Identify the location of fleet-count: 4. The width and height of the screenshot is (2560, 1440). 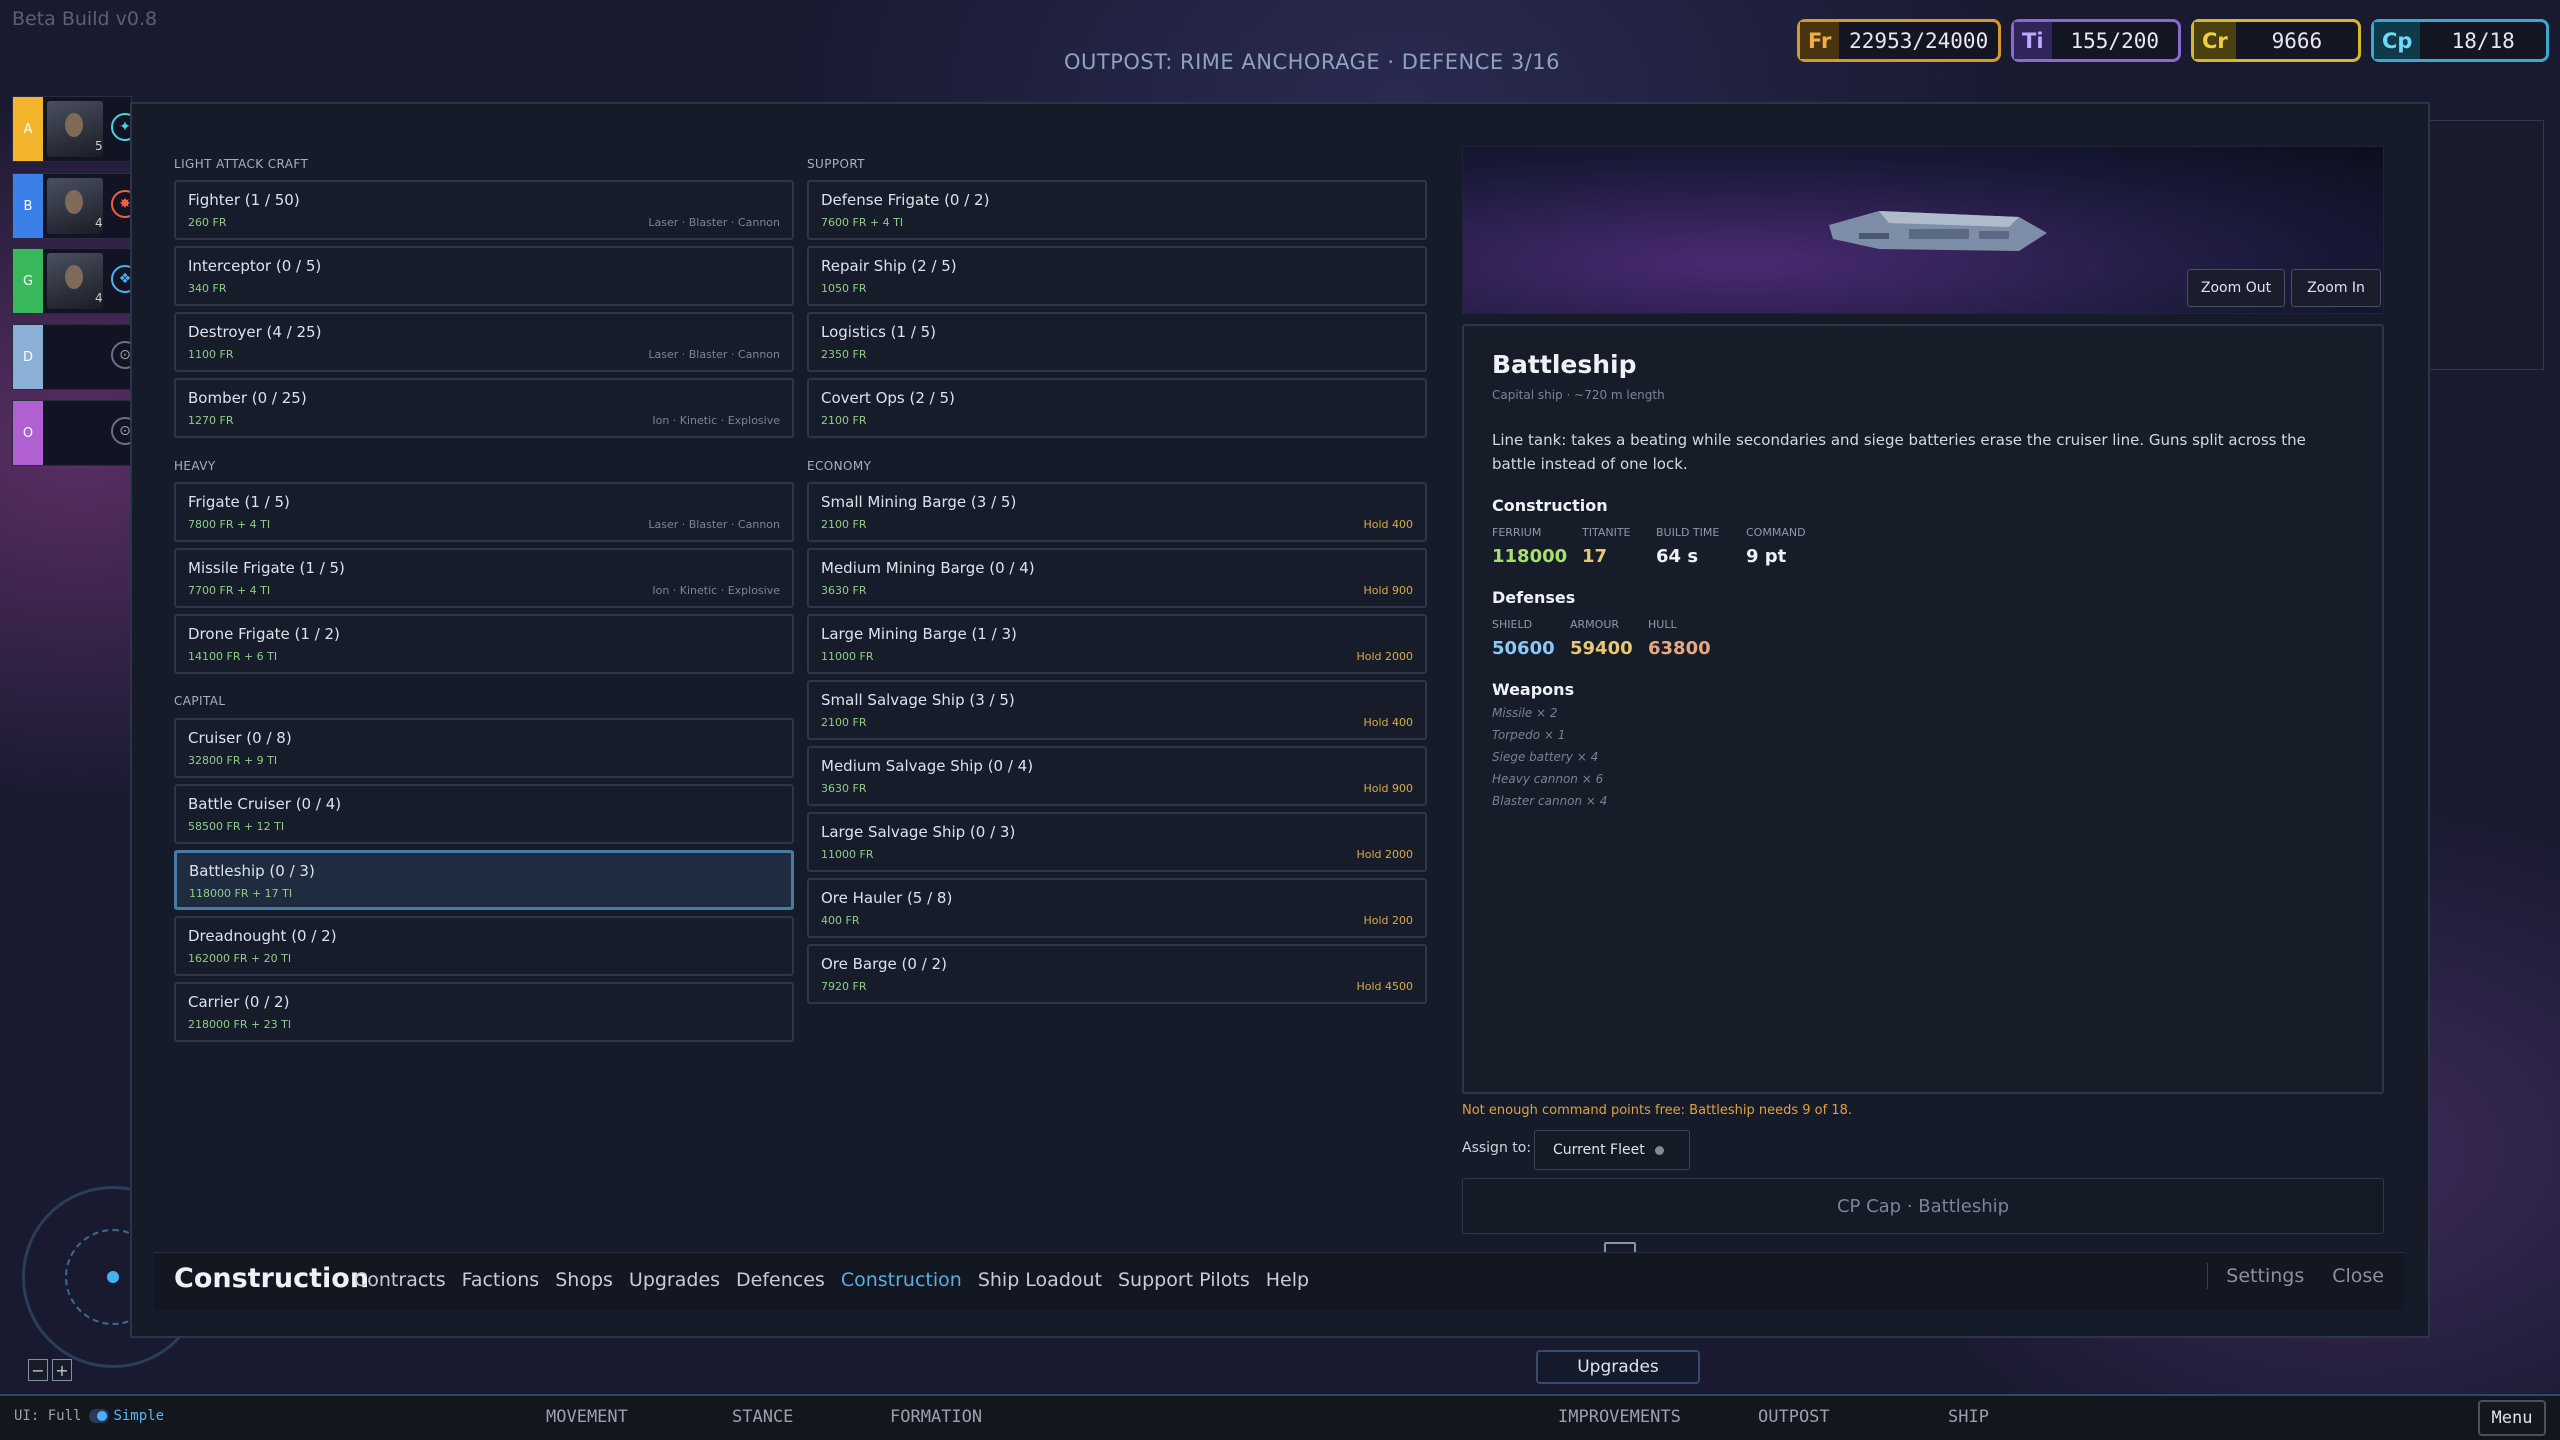
(99, 223).